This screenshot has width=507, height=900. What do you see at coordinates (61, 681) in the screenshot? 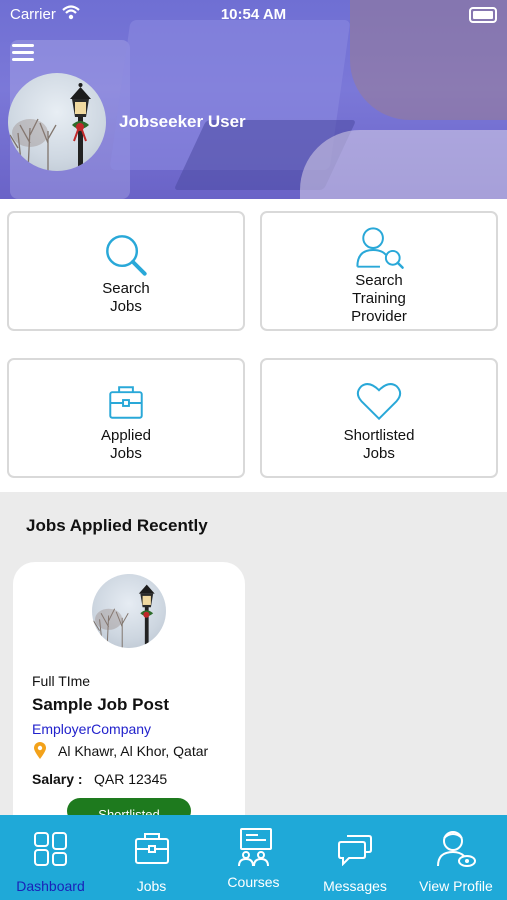
I see `job-type: Full TIme` at bounding box center [61, 681].